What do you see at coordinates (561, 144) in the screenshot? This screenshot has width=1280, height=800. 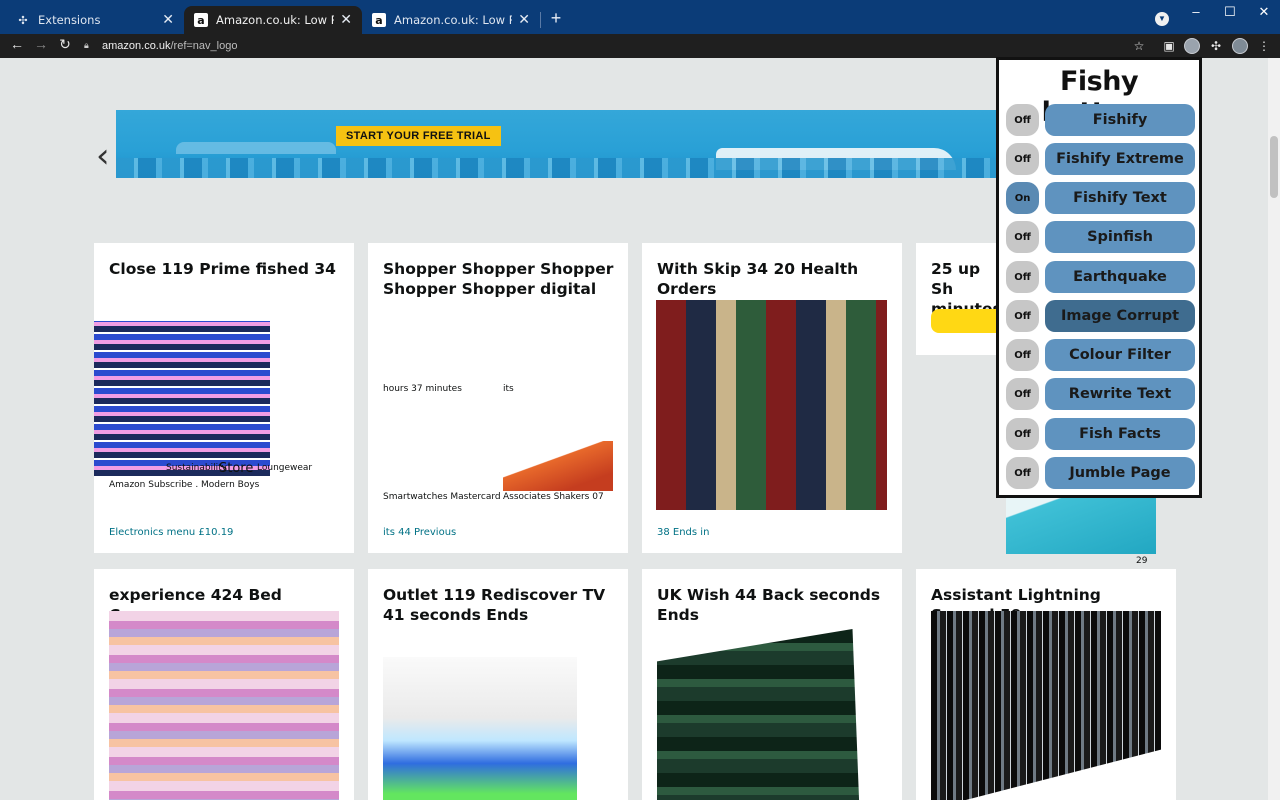 I see `hero-banner: START YOUR FREE TRIAL` at bounding box center [561, 144].